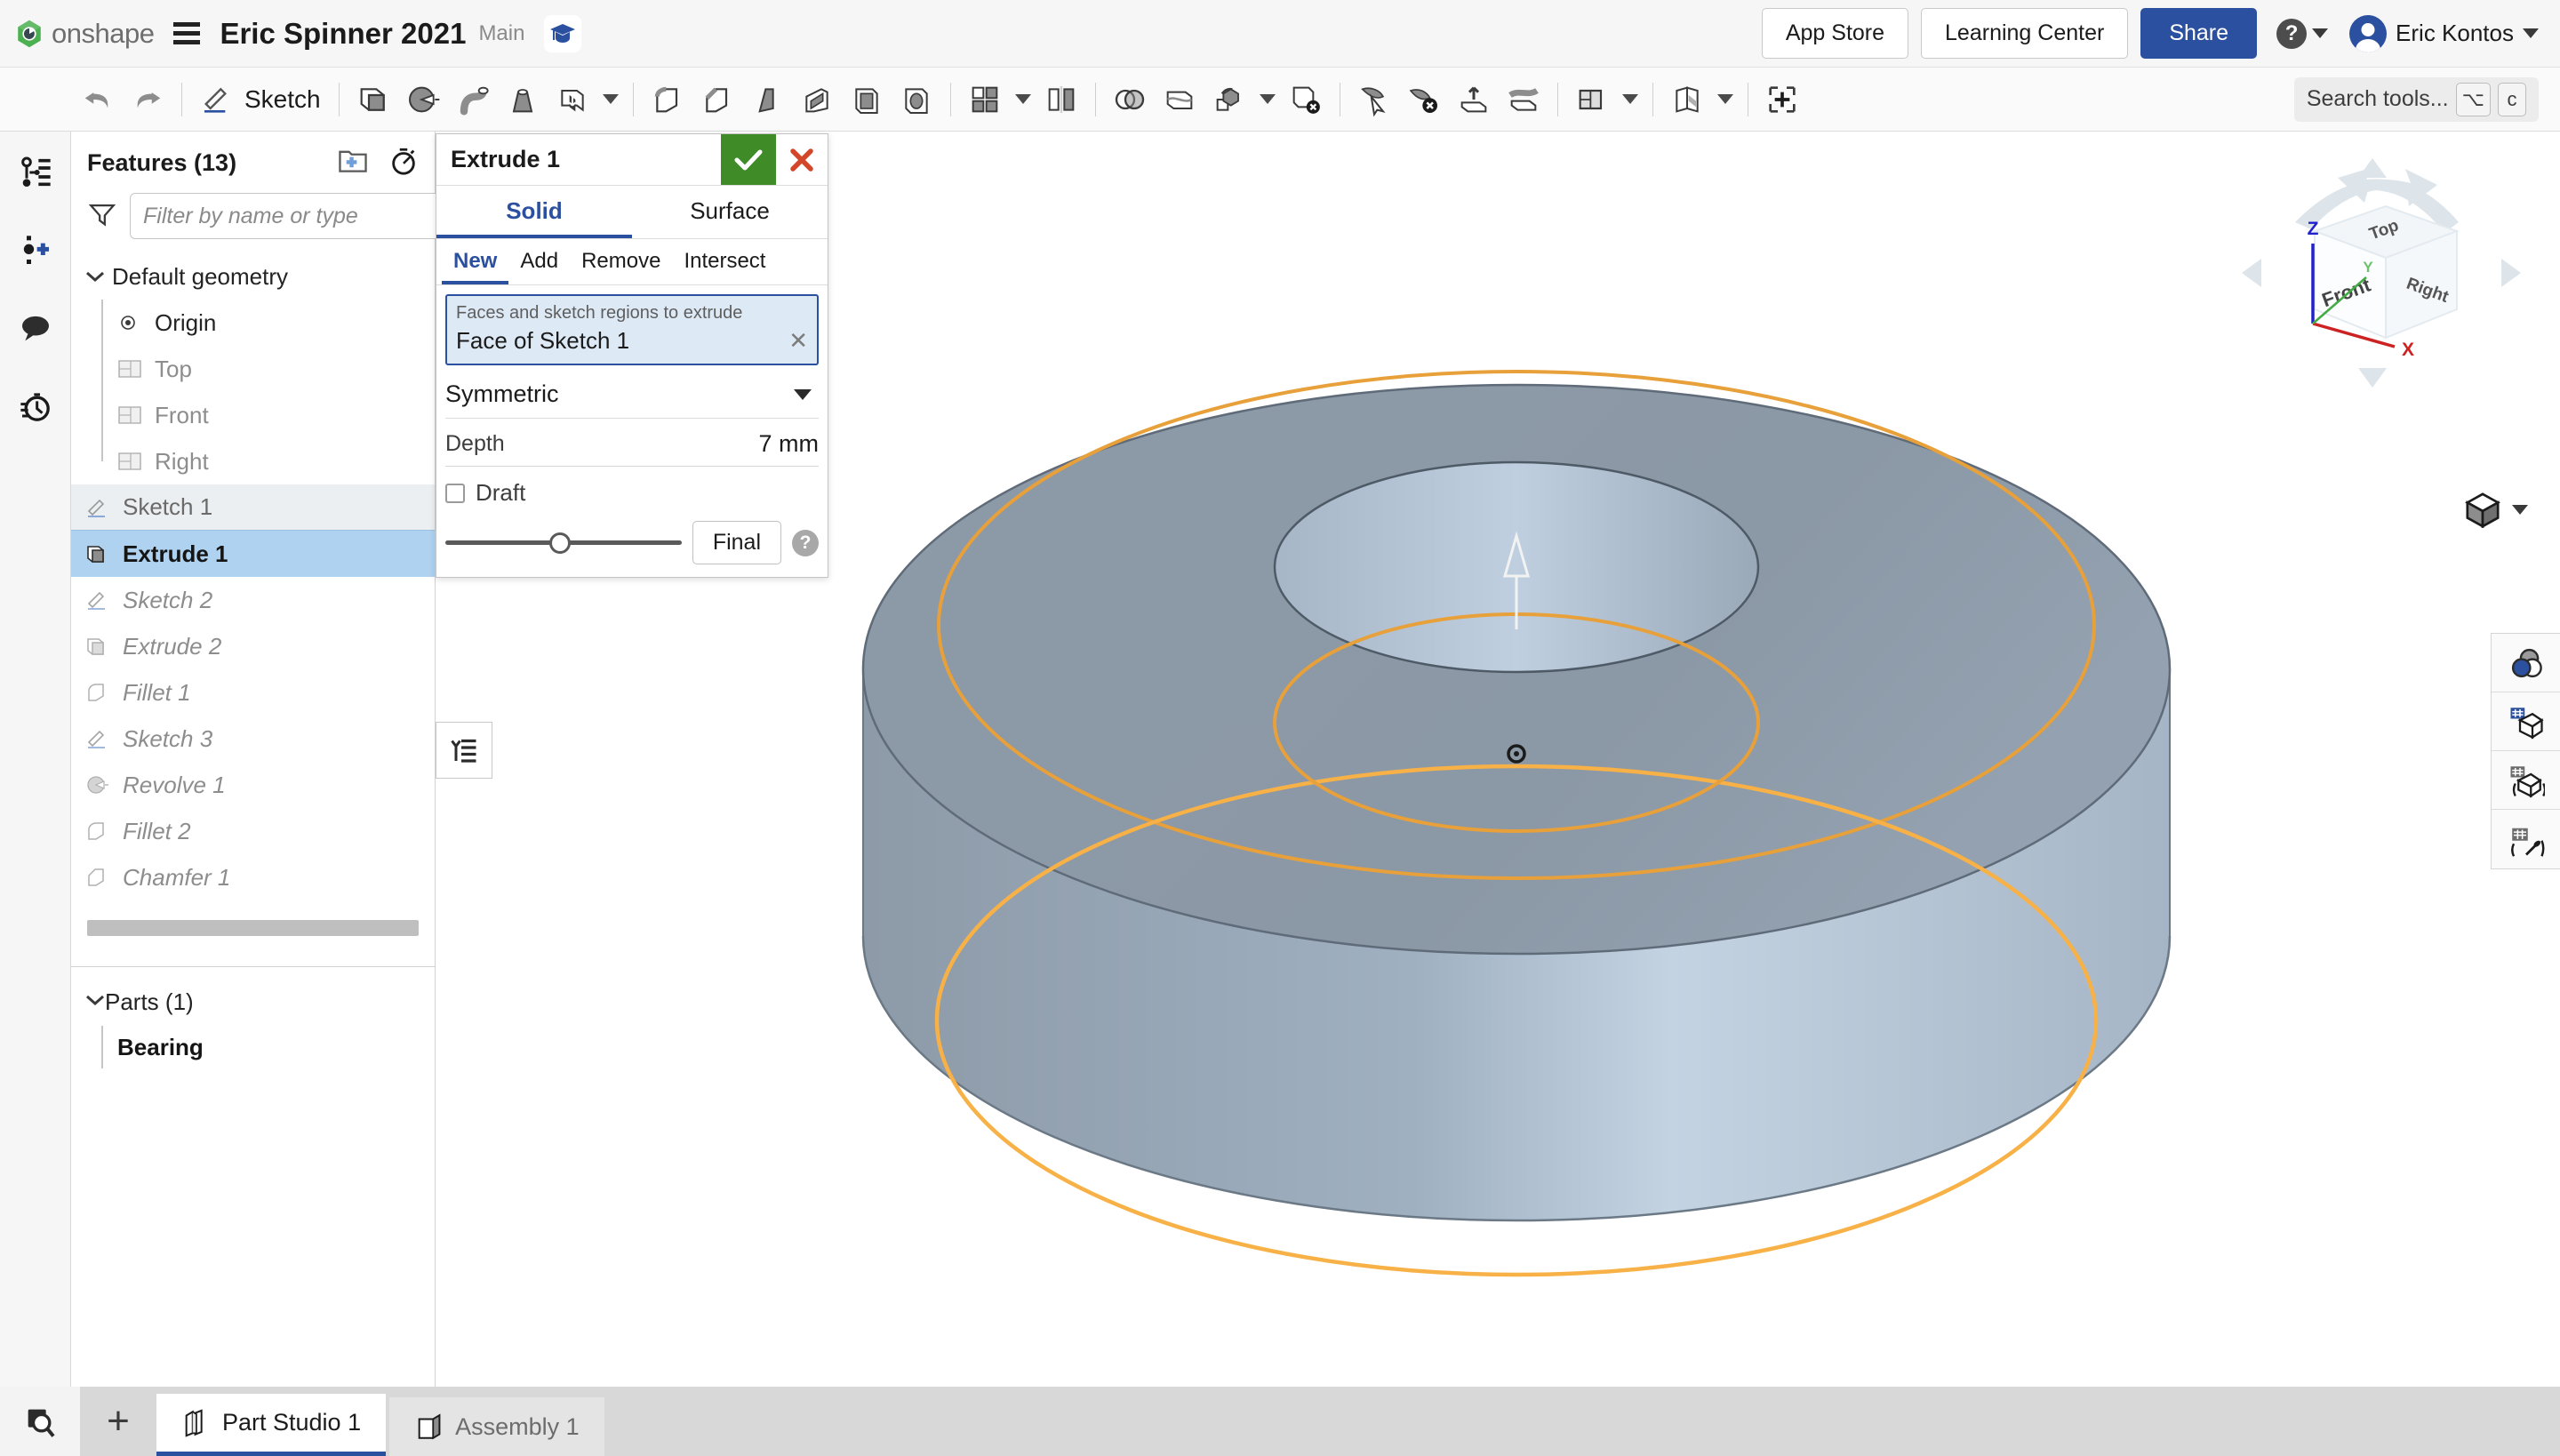  Describe the element at coordinates (253, 646) in the screenshot. I see `tree-item-extrude-2: Extrude 2` at that location.